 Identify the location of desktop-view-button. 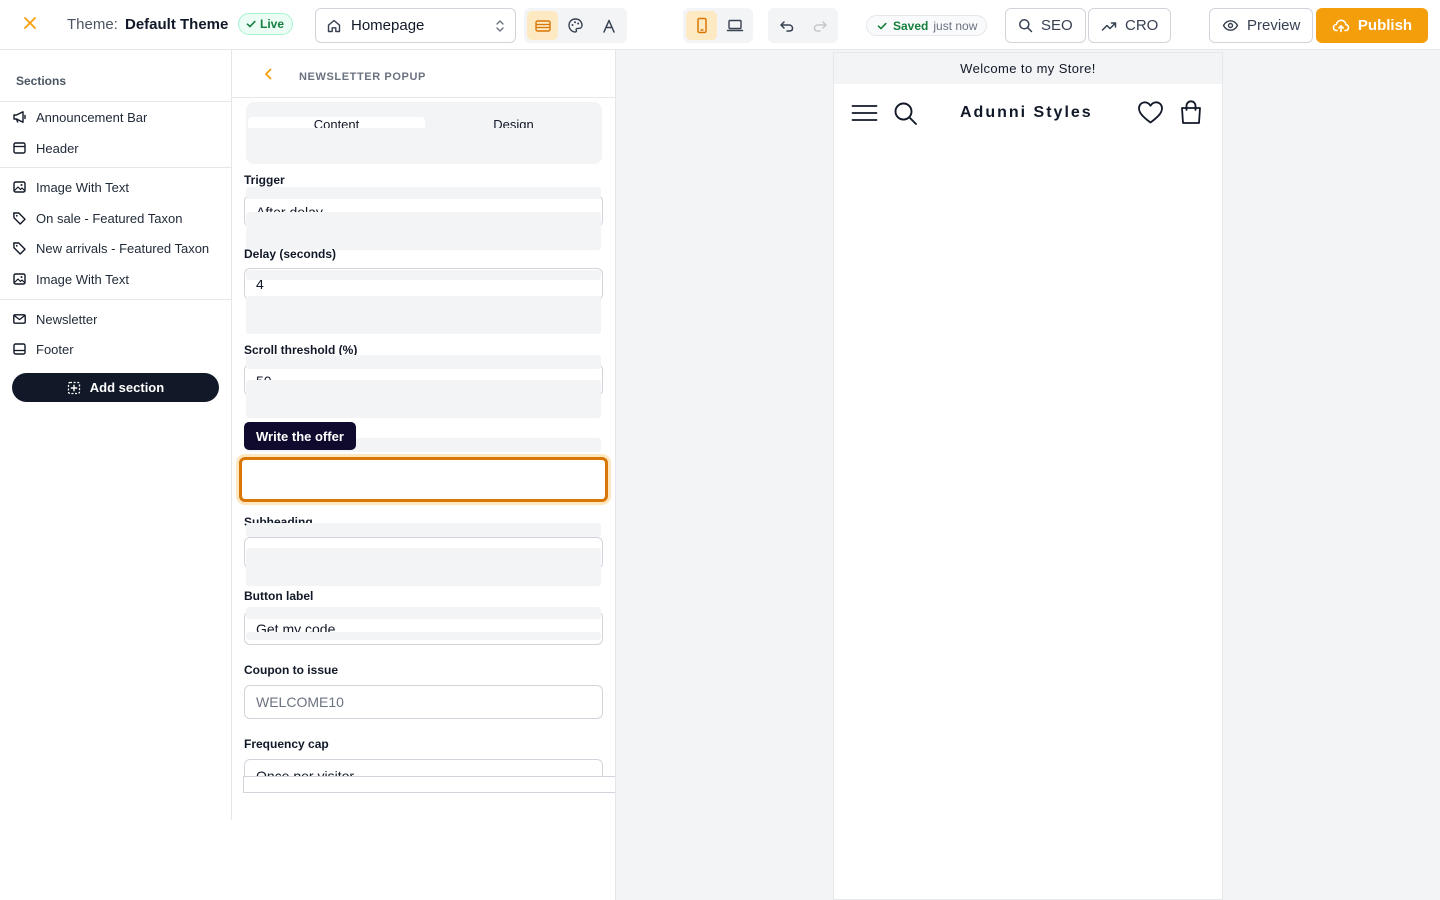
(734, 25).